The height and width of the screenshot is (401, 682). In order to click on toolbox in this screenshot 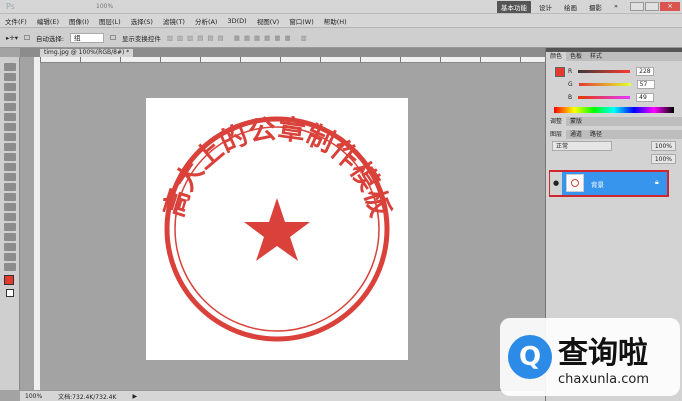, I will do `click(10, 223)`.